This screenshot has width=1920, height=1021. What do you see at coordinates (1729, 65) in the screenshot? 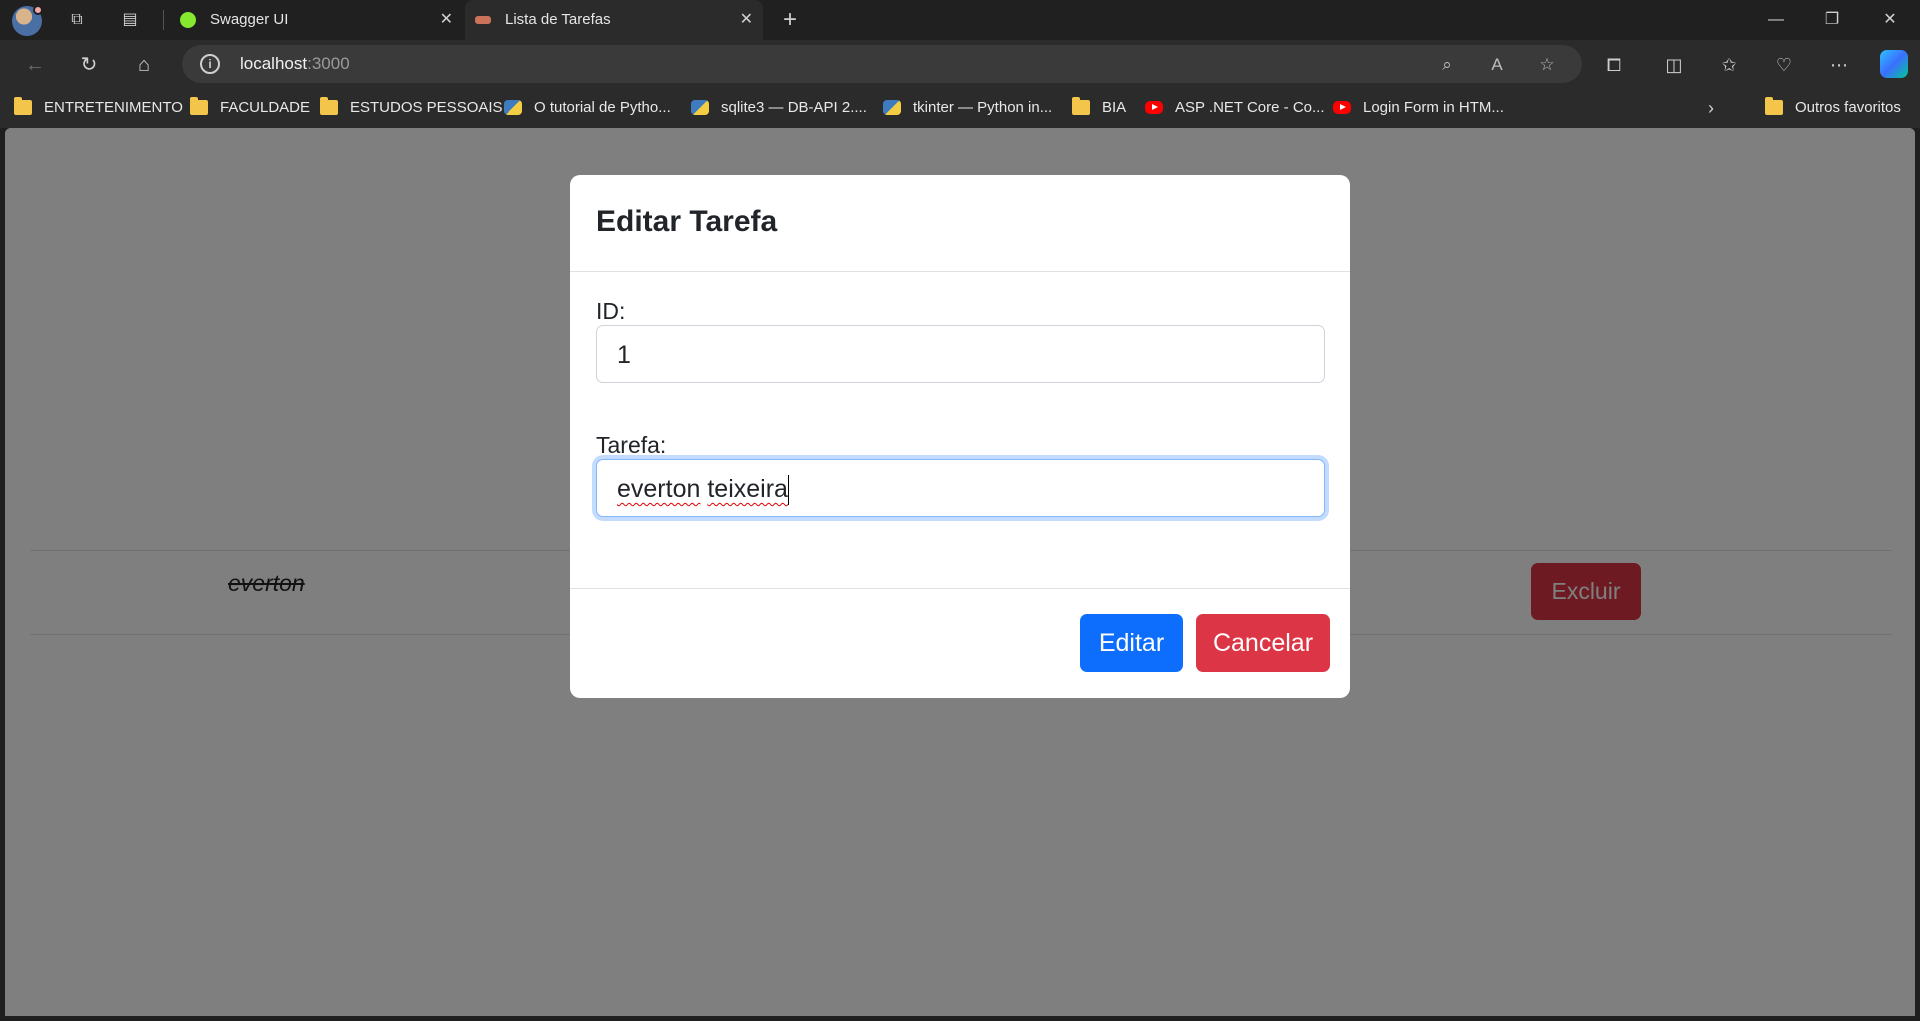
I see `favorites-icon: ✩` at bounding box center [1729, 65].